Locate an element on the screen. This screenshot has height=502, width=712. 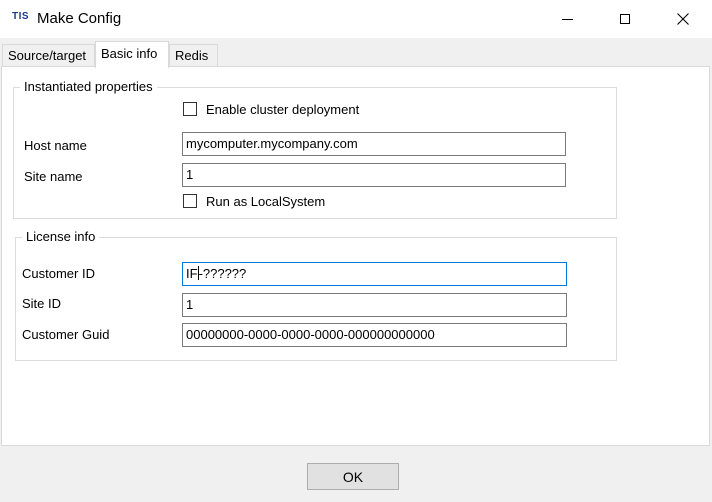
customer-guid-label: Customer Guid is located at coordinates (66, 334).